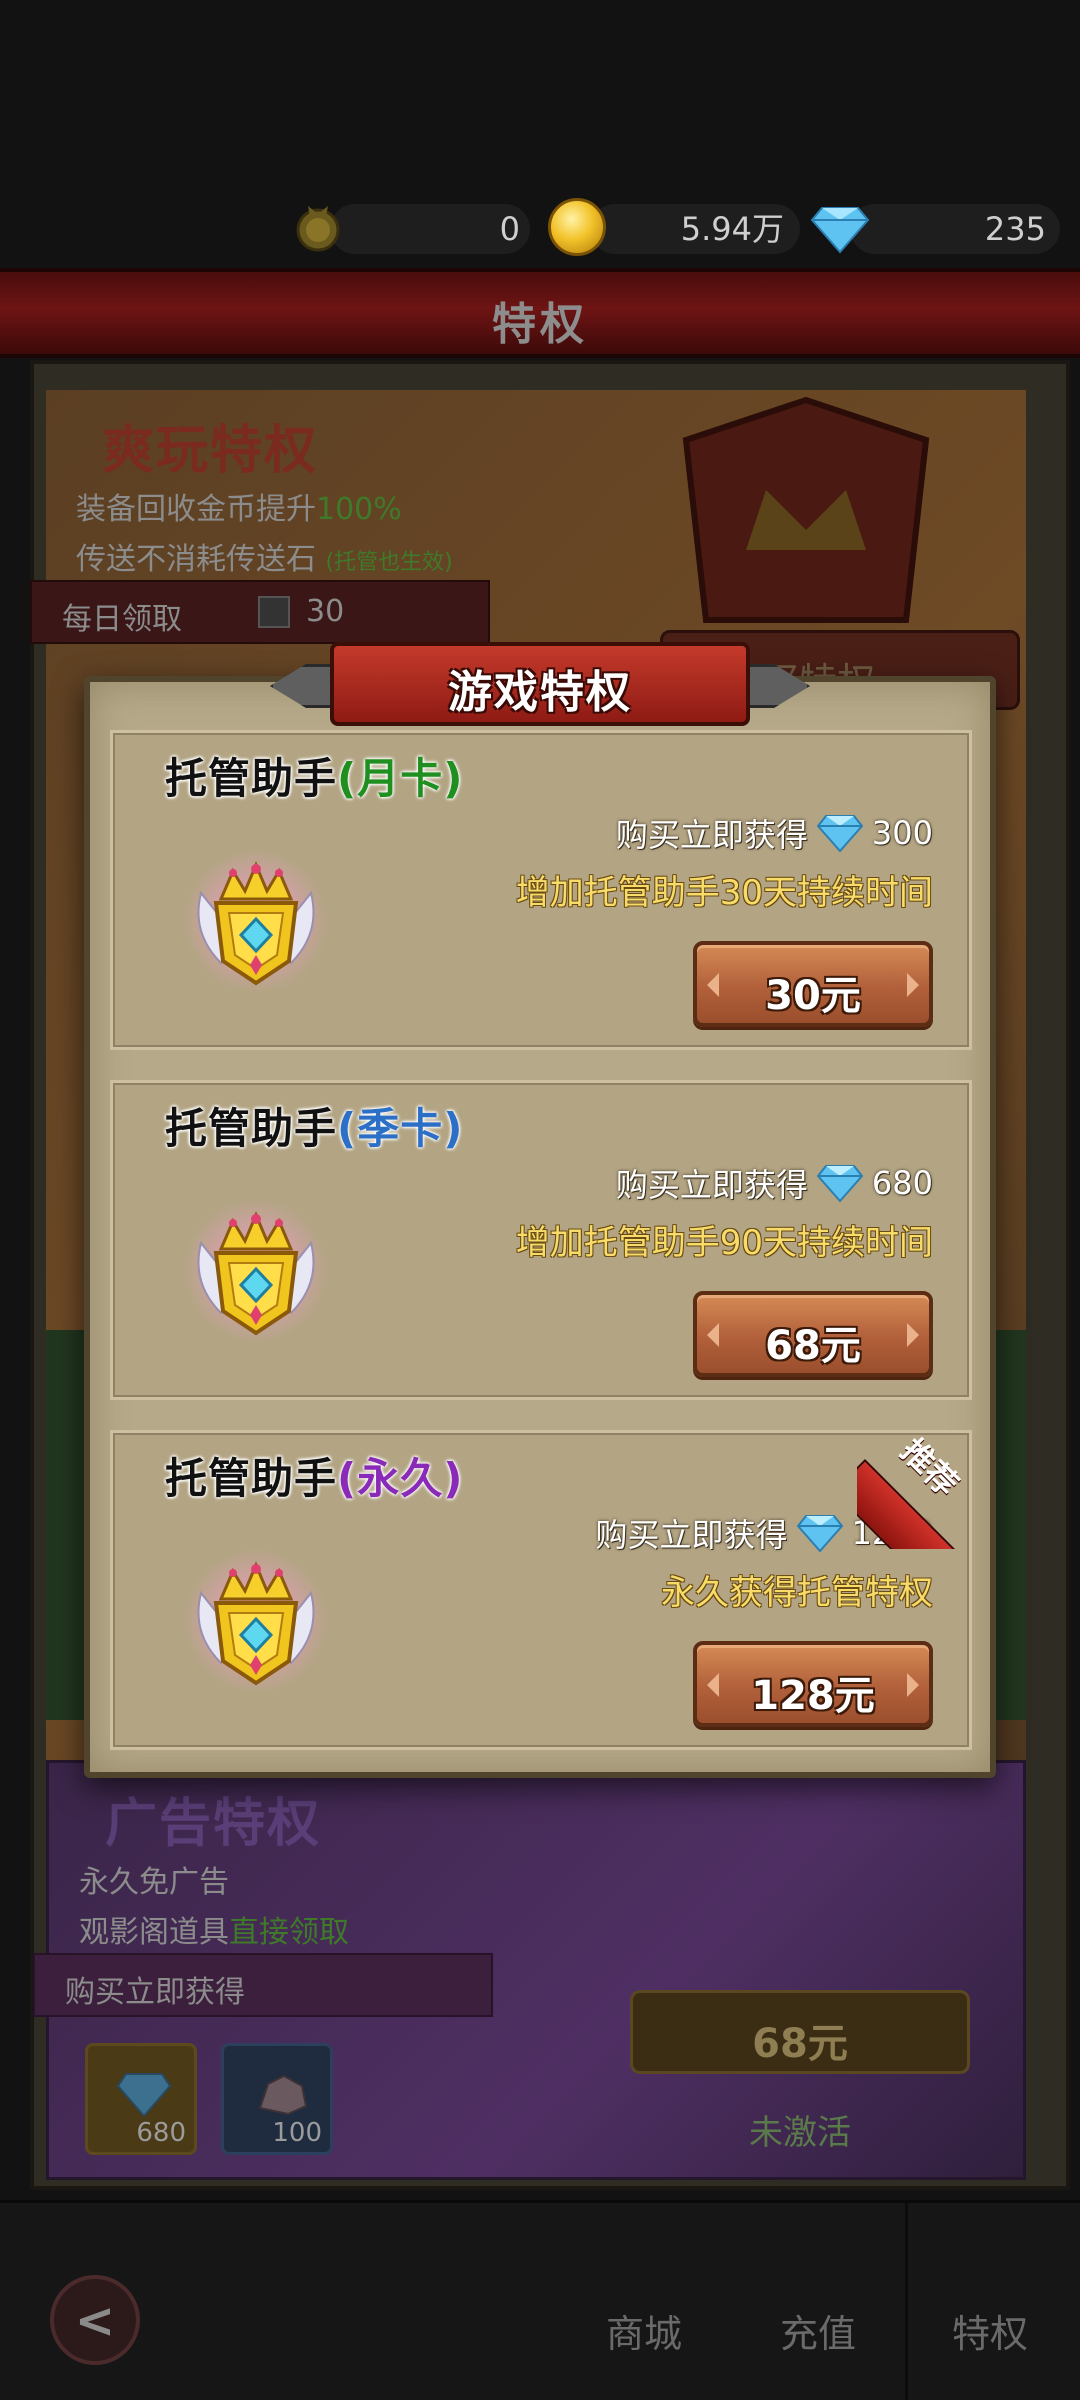 The height and width of the screenshot is (2400, 1080). I want to click on offer-description: 增加托管助手30天持续时间, so click(724, 893).